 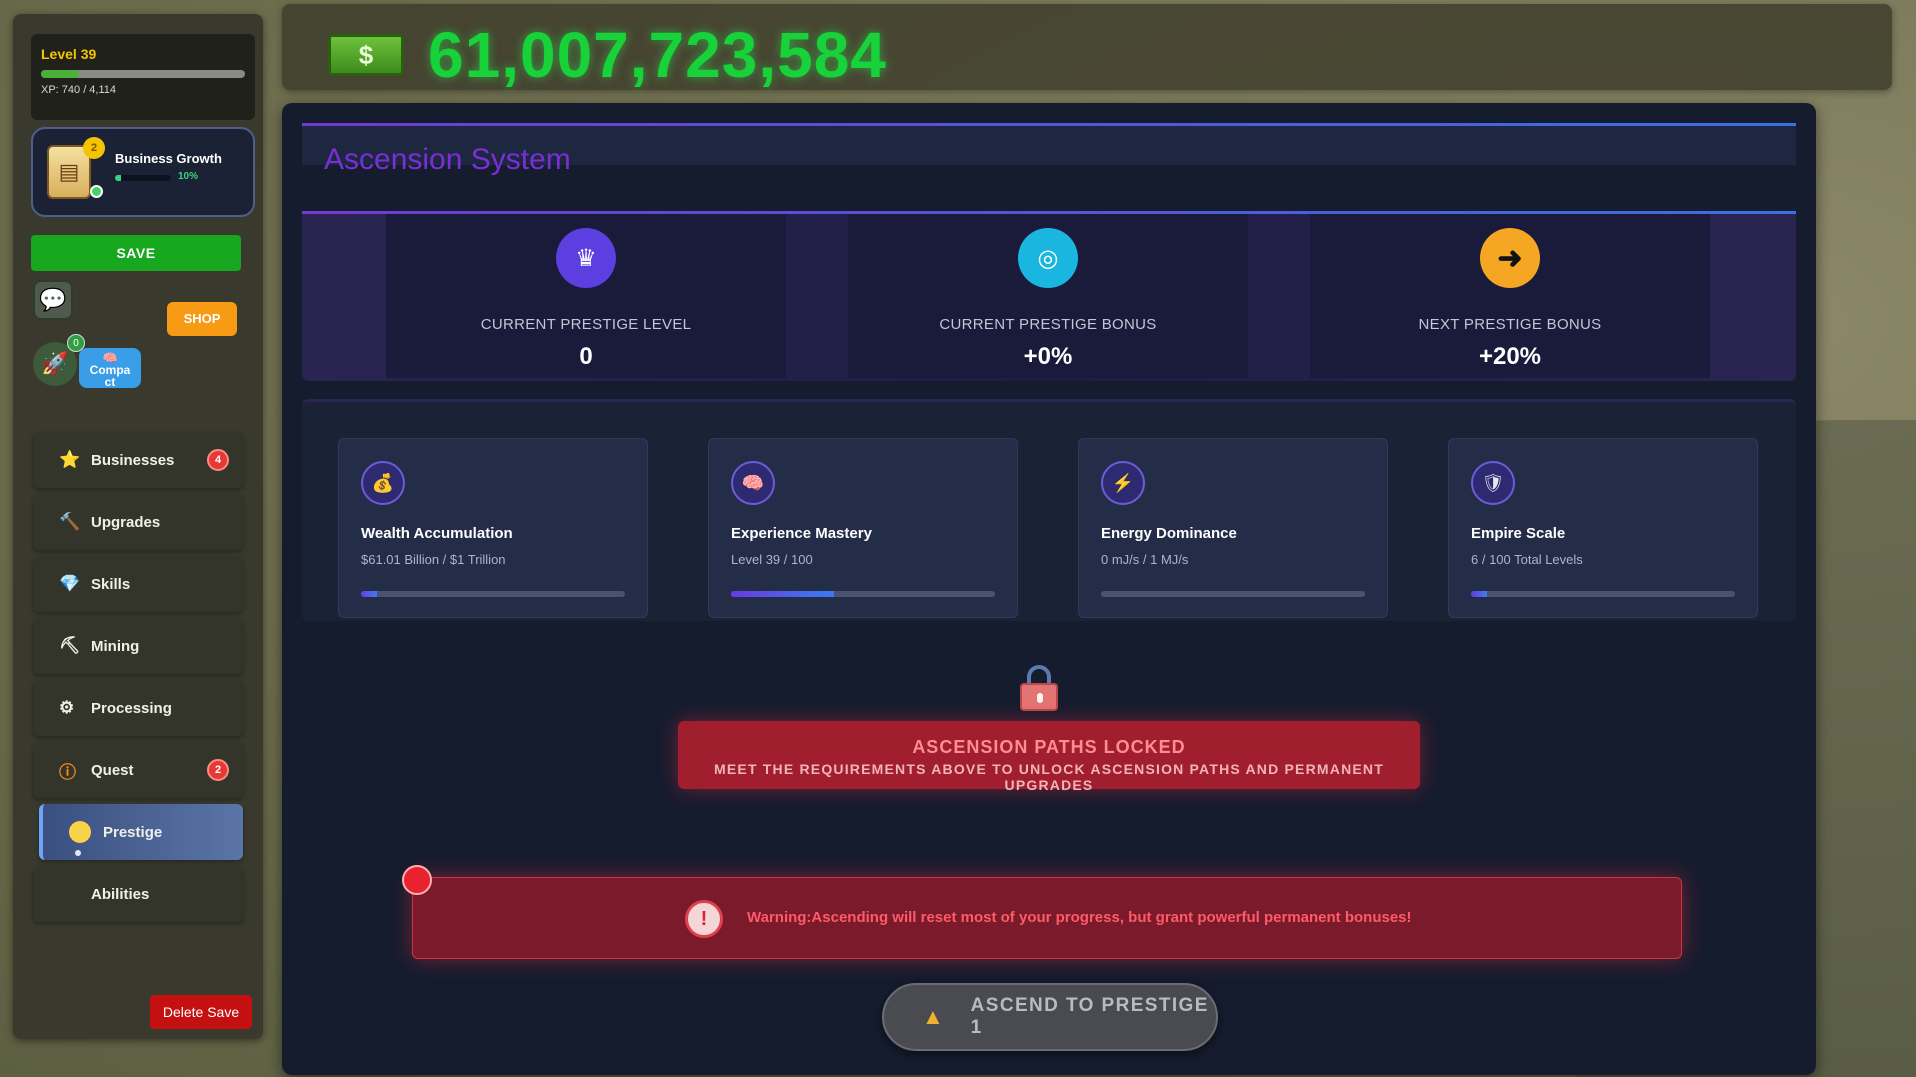 I want to click on xp-bar-fill, so click(x=59, y=74).